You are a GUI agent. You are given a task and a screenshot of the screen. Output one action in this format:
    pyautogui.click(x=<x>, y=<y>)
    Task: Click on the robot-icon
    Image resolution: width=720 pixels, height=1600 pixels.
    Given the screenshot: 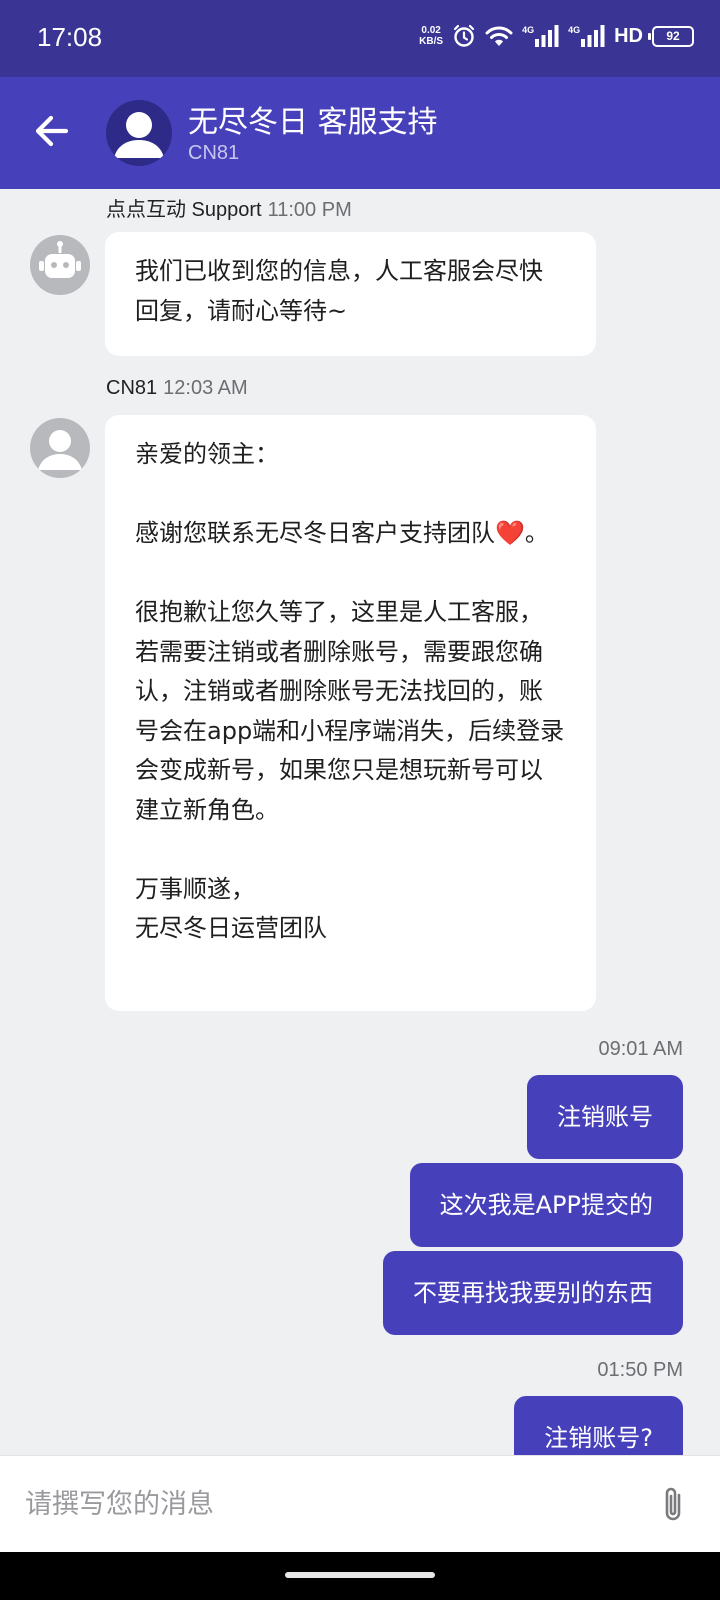 What is the action you would take?
    pyautogui.click(x=60, y=259)
    